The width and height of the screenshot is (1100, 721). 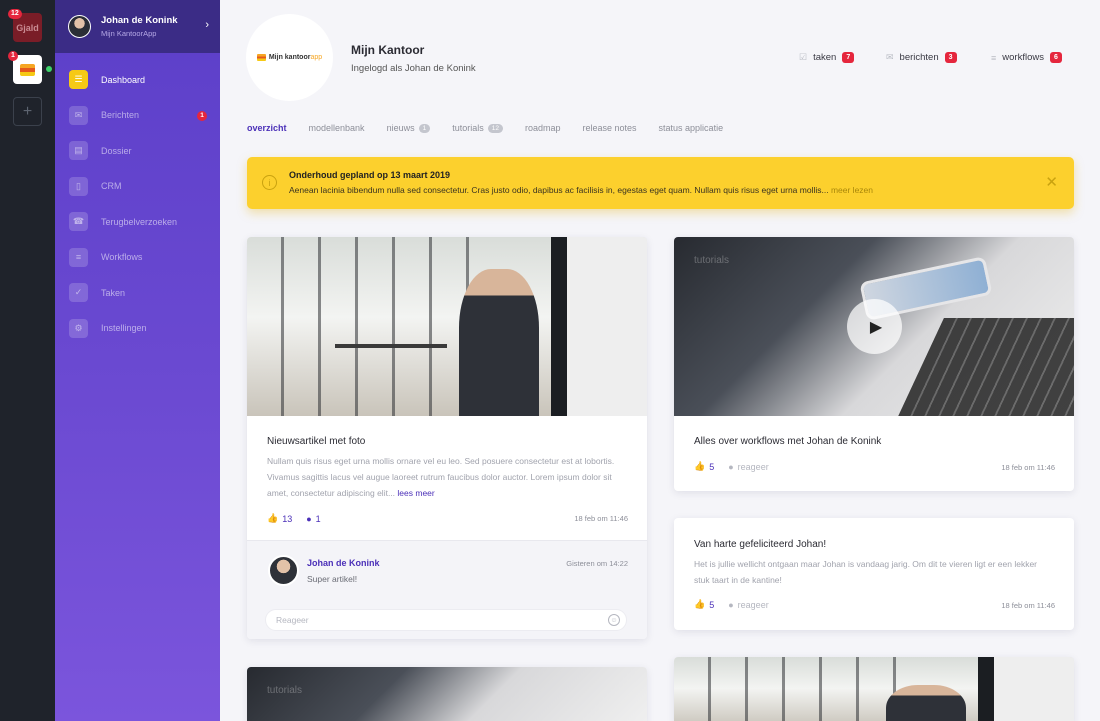 I want to click on tutorial-video-thumbnail: tutorials, so click(x=447, y=694).